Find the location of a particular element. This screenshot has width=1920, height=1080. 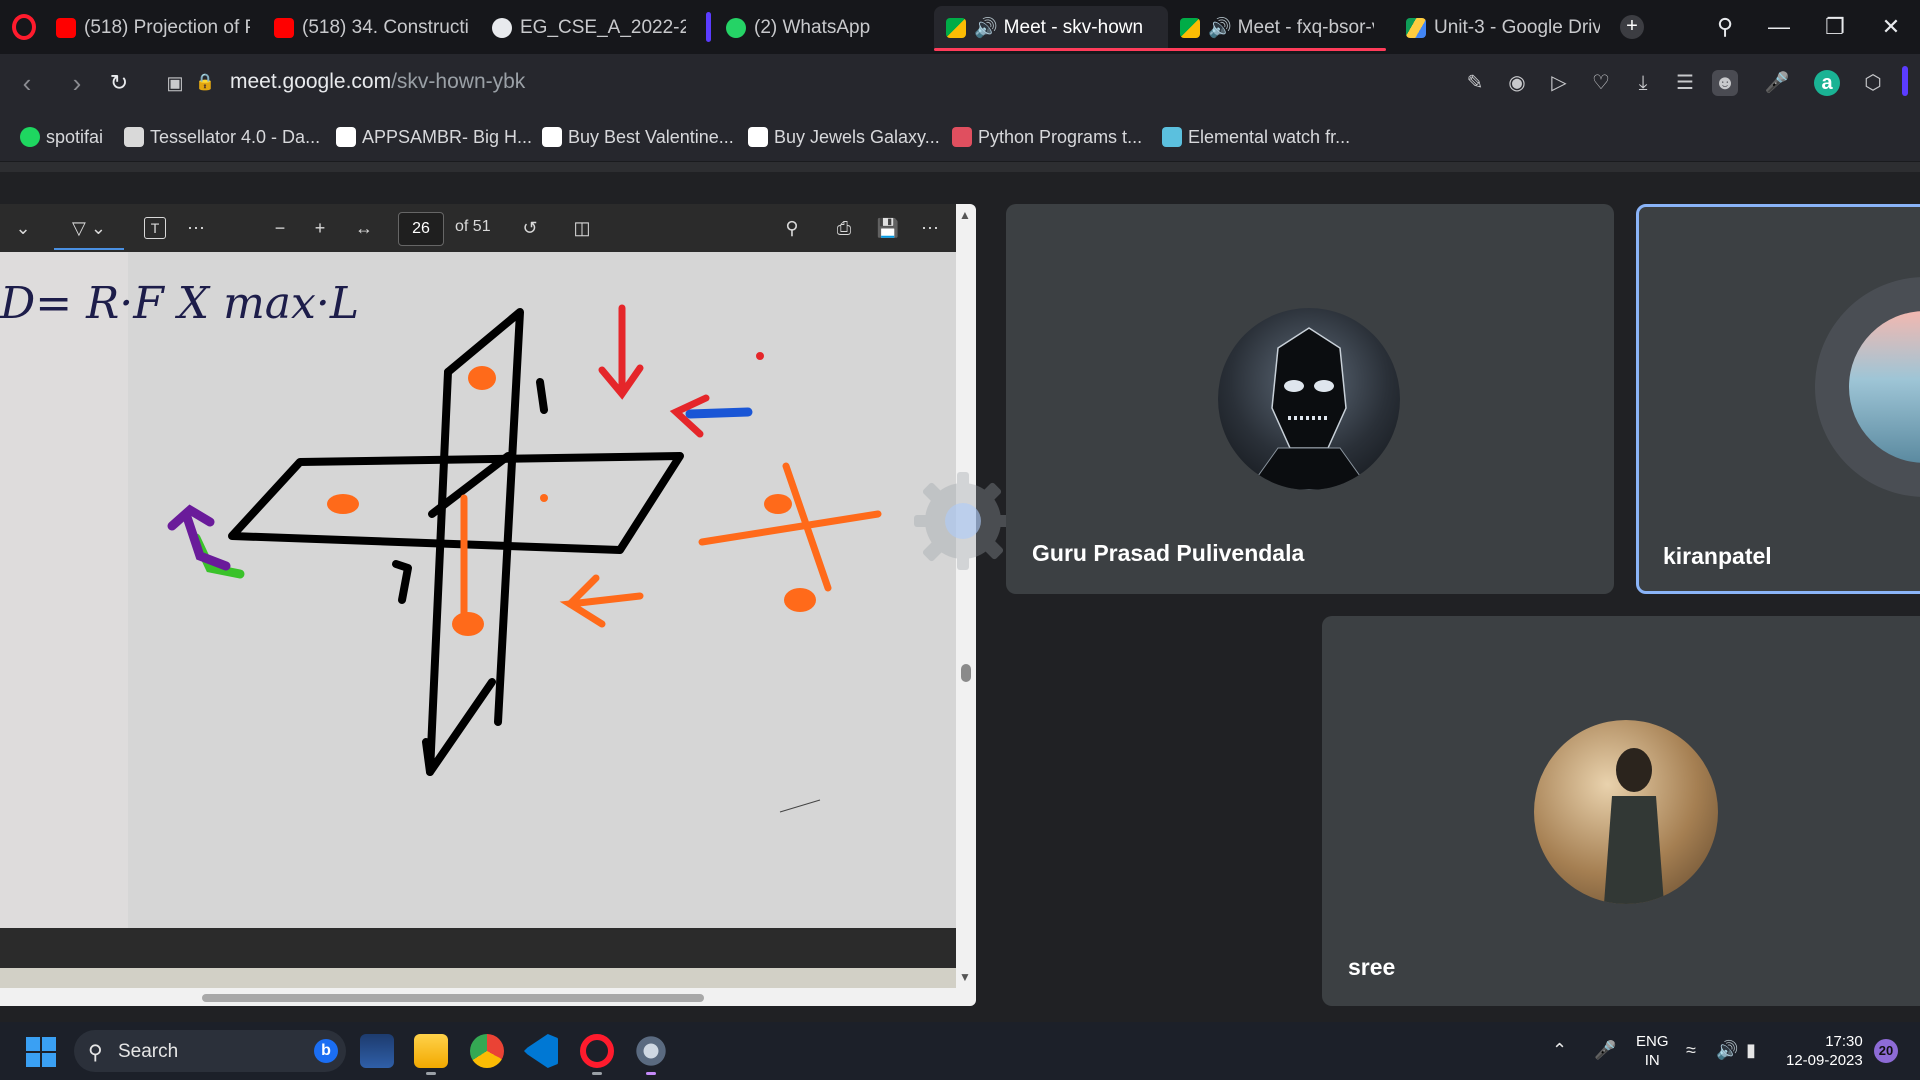

download-icon: ⤓ is located at coordinates (1643, 83).